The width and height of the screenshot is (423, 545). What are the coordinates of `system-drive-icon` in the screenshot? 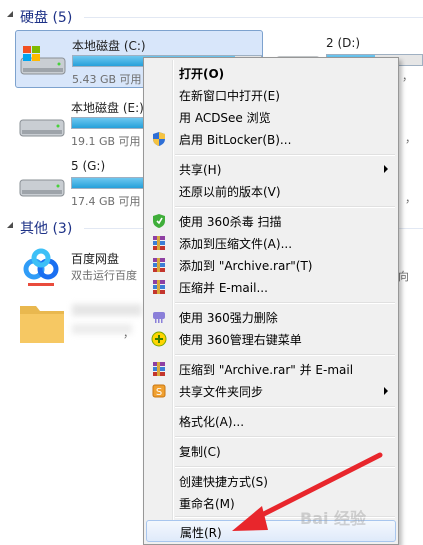 It's located at (43, 60).